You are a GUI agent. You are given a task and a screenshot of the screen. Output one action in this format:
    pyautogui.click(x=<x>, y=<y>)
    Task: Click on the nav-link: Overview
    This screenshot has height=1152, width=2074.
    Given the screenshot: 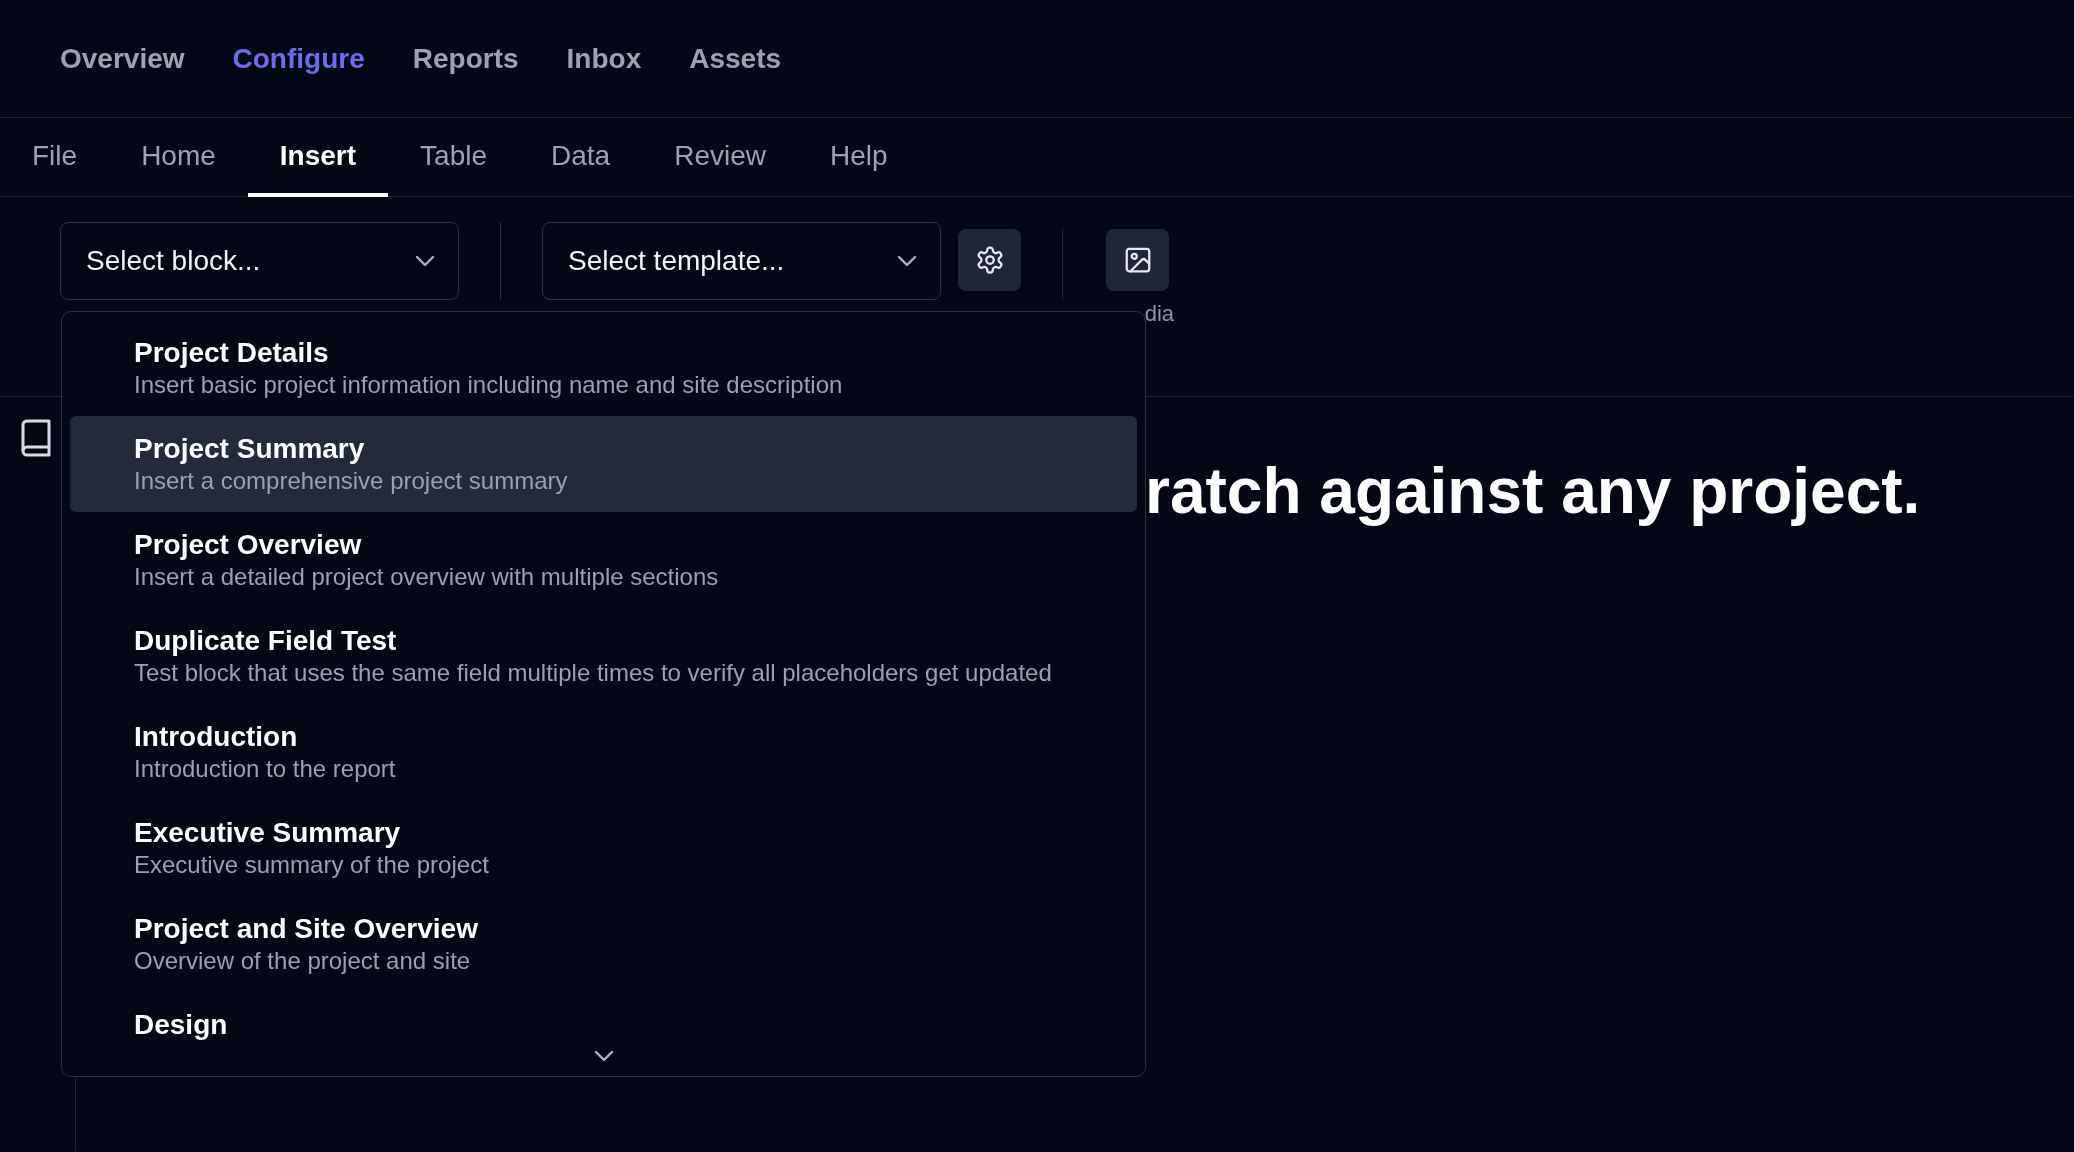 What is the action you would take?
    pyautogui.click(x=122, y=58)
    